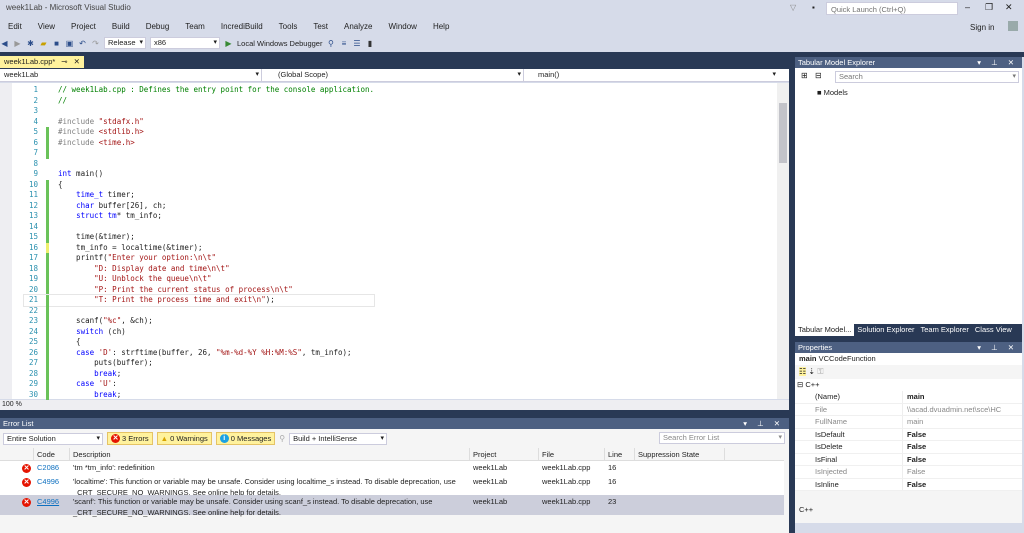 Image resolution: width=1024 pixels, height=533 pixels. What do you see at coordinates (199, 205) in the screenshot?
I see `code-line: 12 char buffer[26], ch;` at bounding box center [199, 205].